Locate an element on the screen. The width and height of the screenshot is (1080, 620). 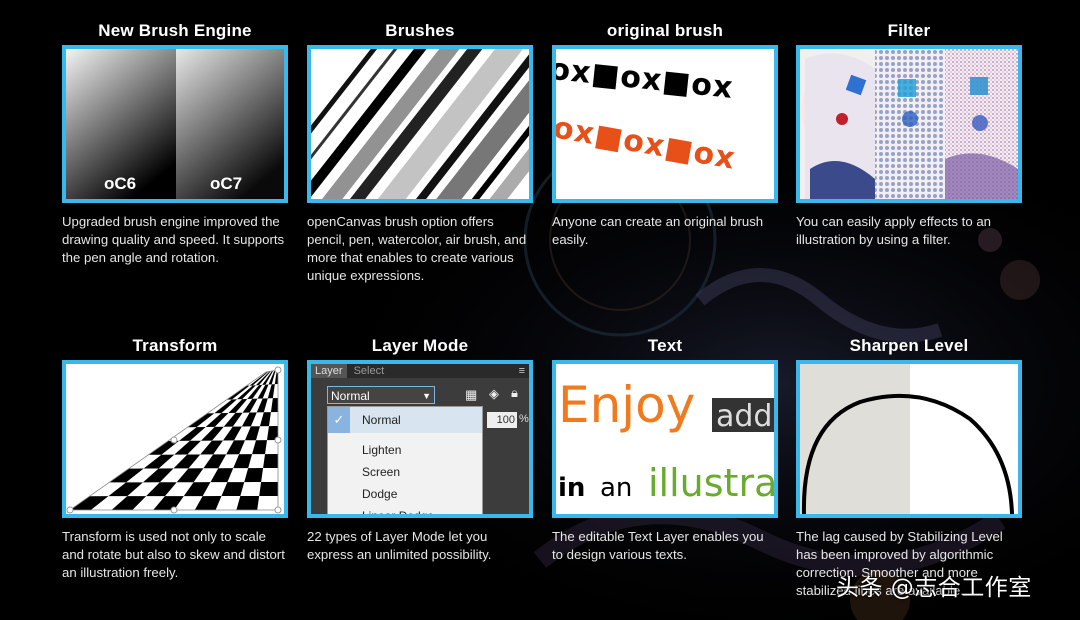
sample-word-in: in is located at coordinates (571, 488).